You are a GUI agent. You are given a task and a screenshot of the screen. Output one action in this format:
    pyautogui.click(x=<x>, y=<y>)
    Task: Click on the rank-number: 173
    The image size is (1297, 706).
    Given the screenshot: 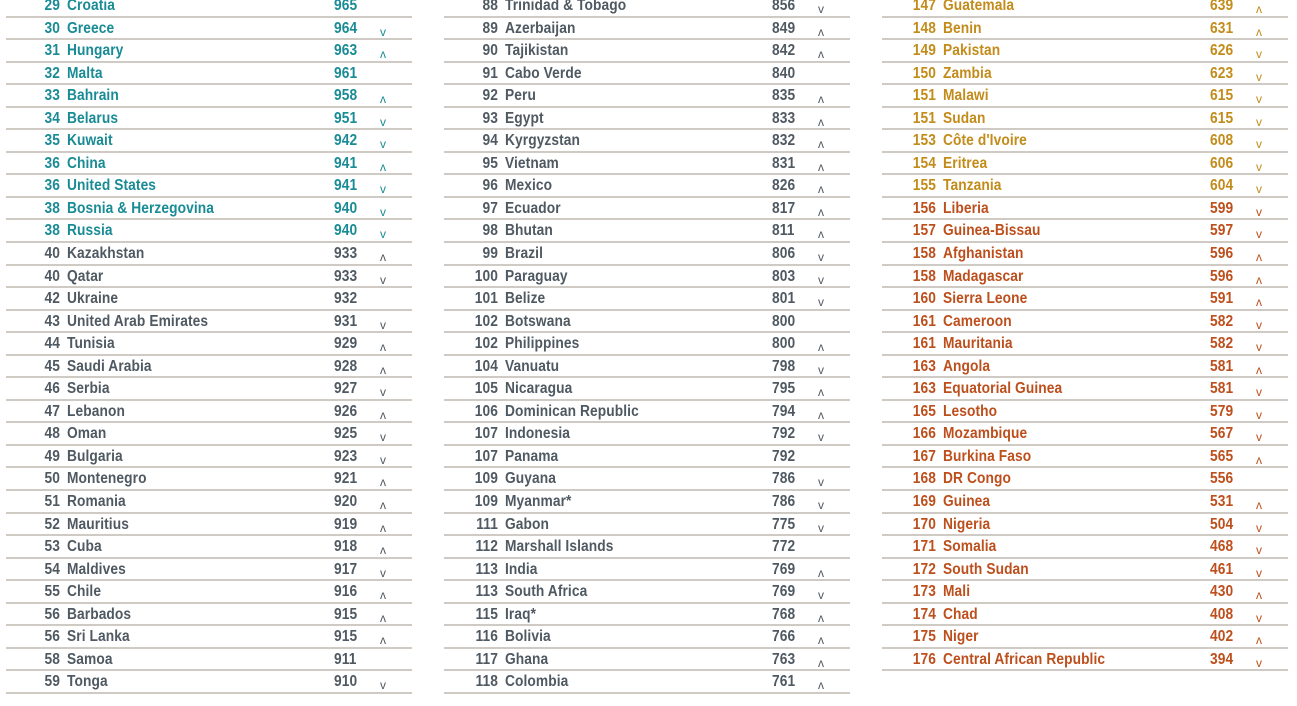 What is the action you would take?
    pyautogui.click(x=924, y=592)
    